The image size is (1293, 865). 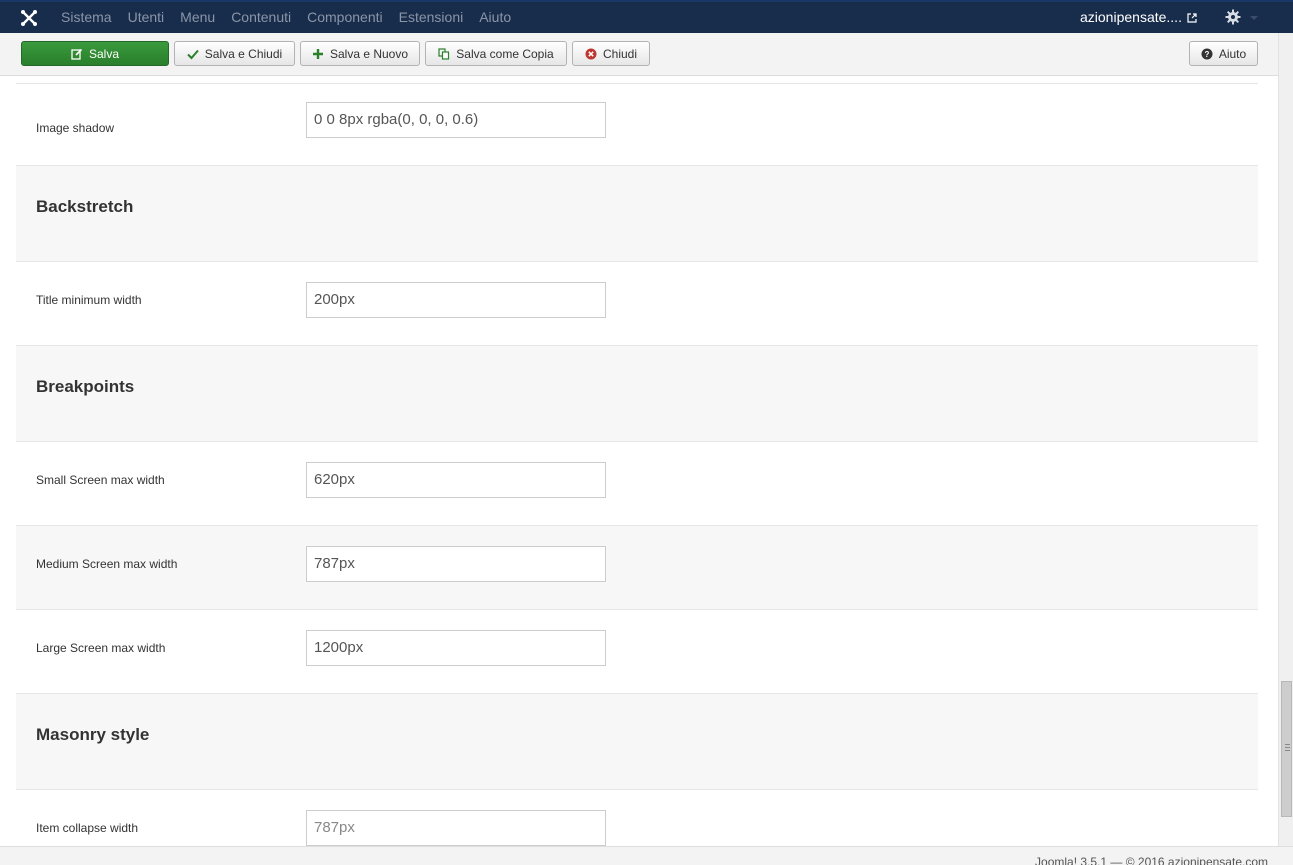 What do you see at coordinates (637, 393) in the screenshot?
I see `section-breakpoints: Breakpoints` at bounding box center [637, 393].